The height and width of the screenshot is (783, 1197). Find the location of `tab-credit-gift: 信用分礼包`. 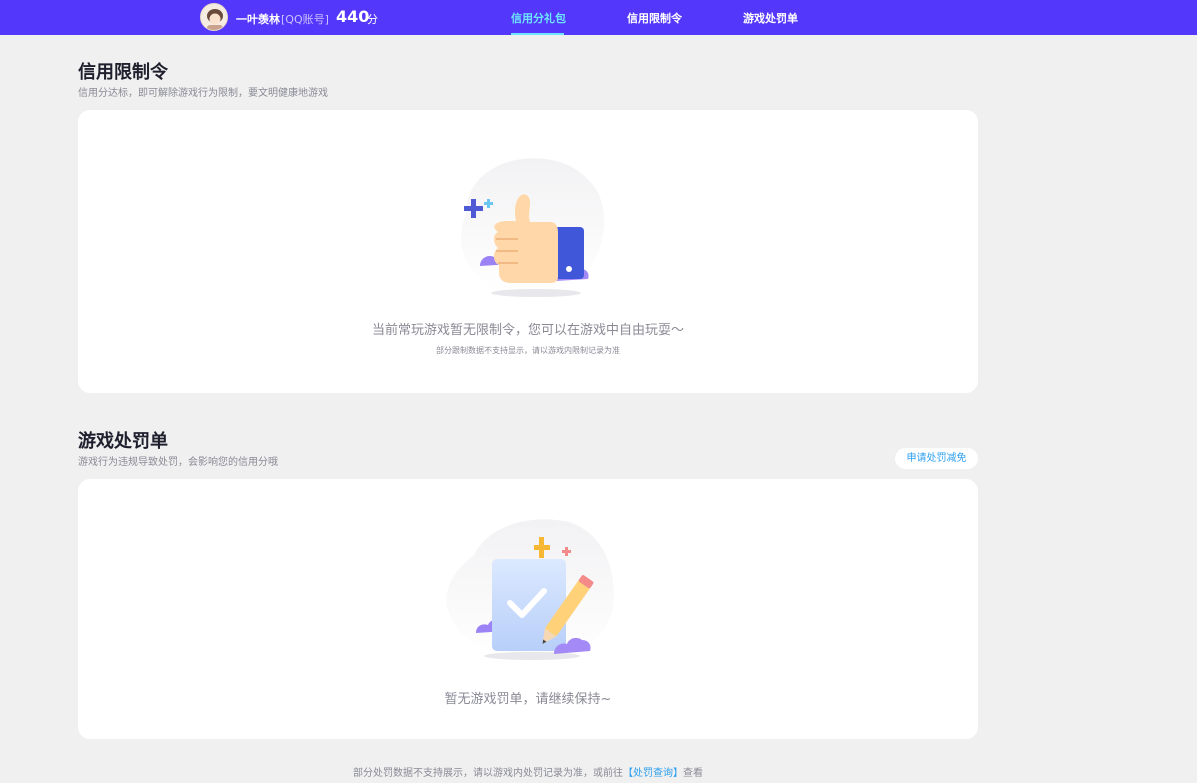

tab-credit-gift: 信用分礼包 is located at coordinates (538, 18).